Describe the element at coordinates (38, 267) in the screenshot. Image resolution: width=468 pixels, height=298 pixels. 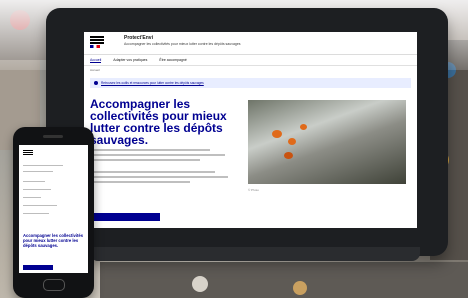
I see `phone-cta-button` at that location.